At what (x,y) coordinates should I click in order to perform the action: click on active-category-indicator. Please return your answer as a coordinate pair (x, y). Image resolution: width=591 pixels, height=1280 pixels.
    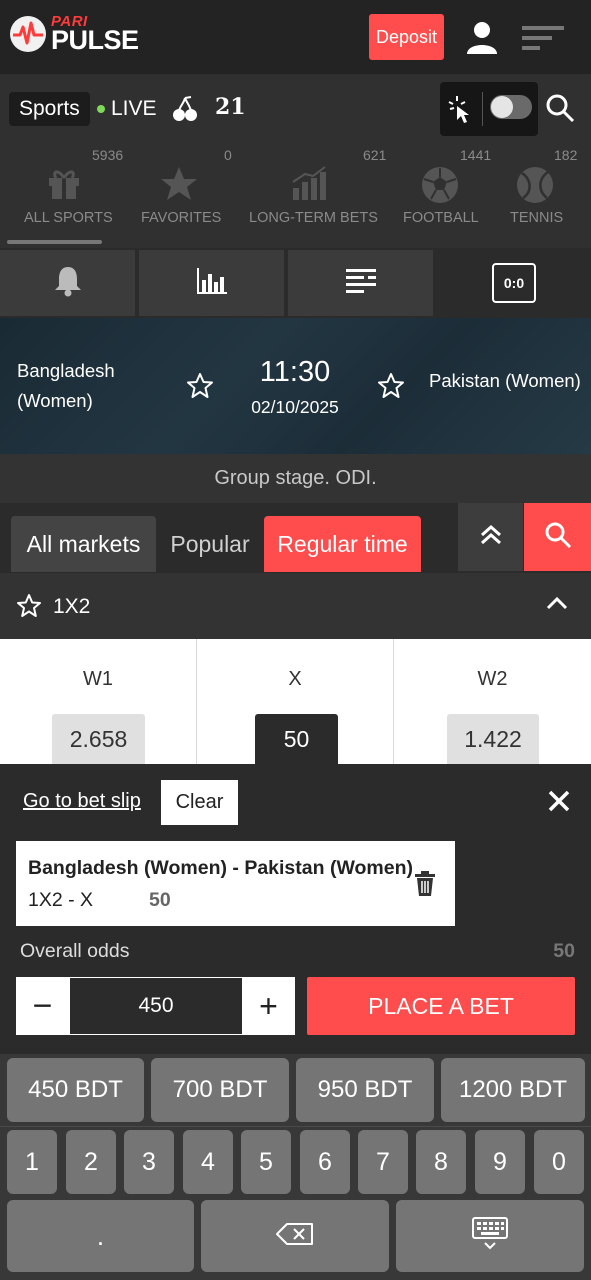
    Looking at the image, I should click on (54, 242).